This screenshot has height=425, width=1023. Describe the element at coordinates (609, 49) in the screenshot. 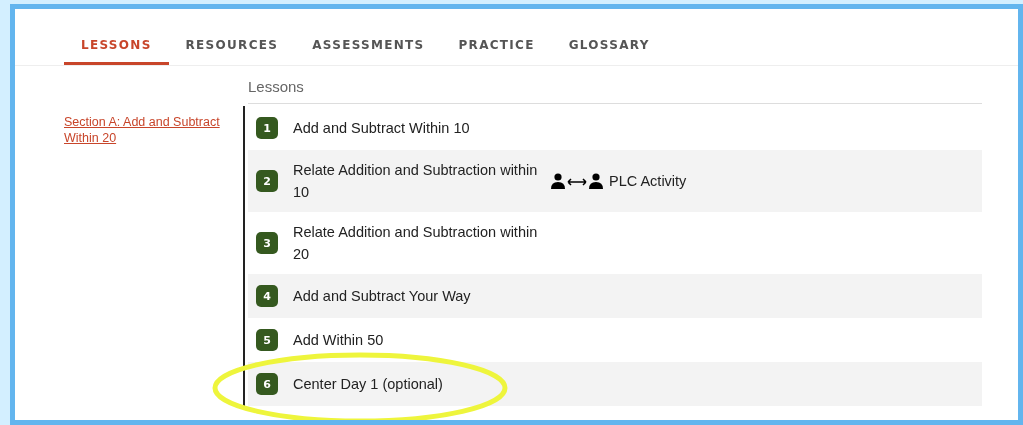

I see `tab: GLOSSARY` at that location.